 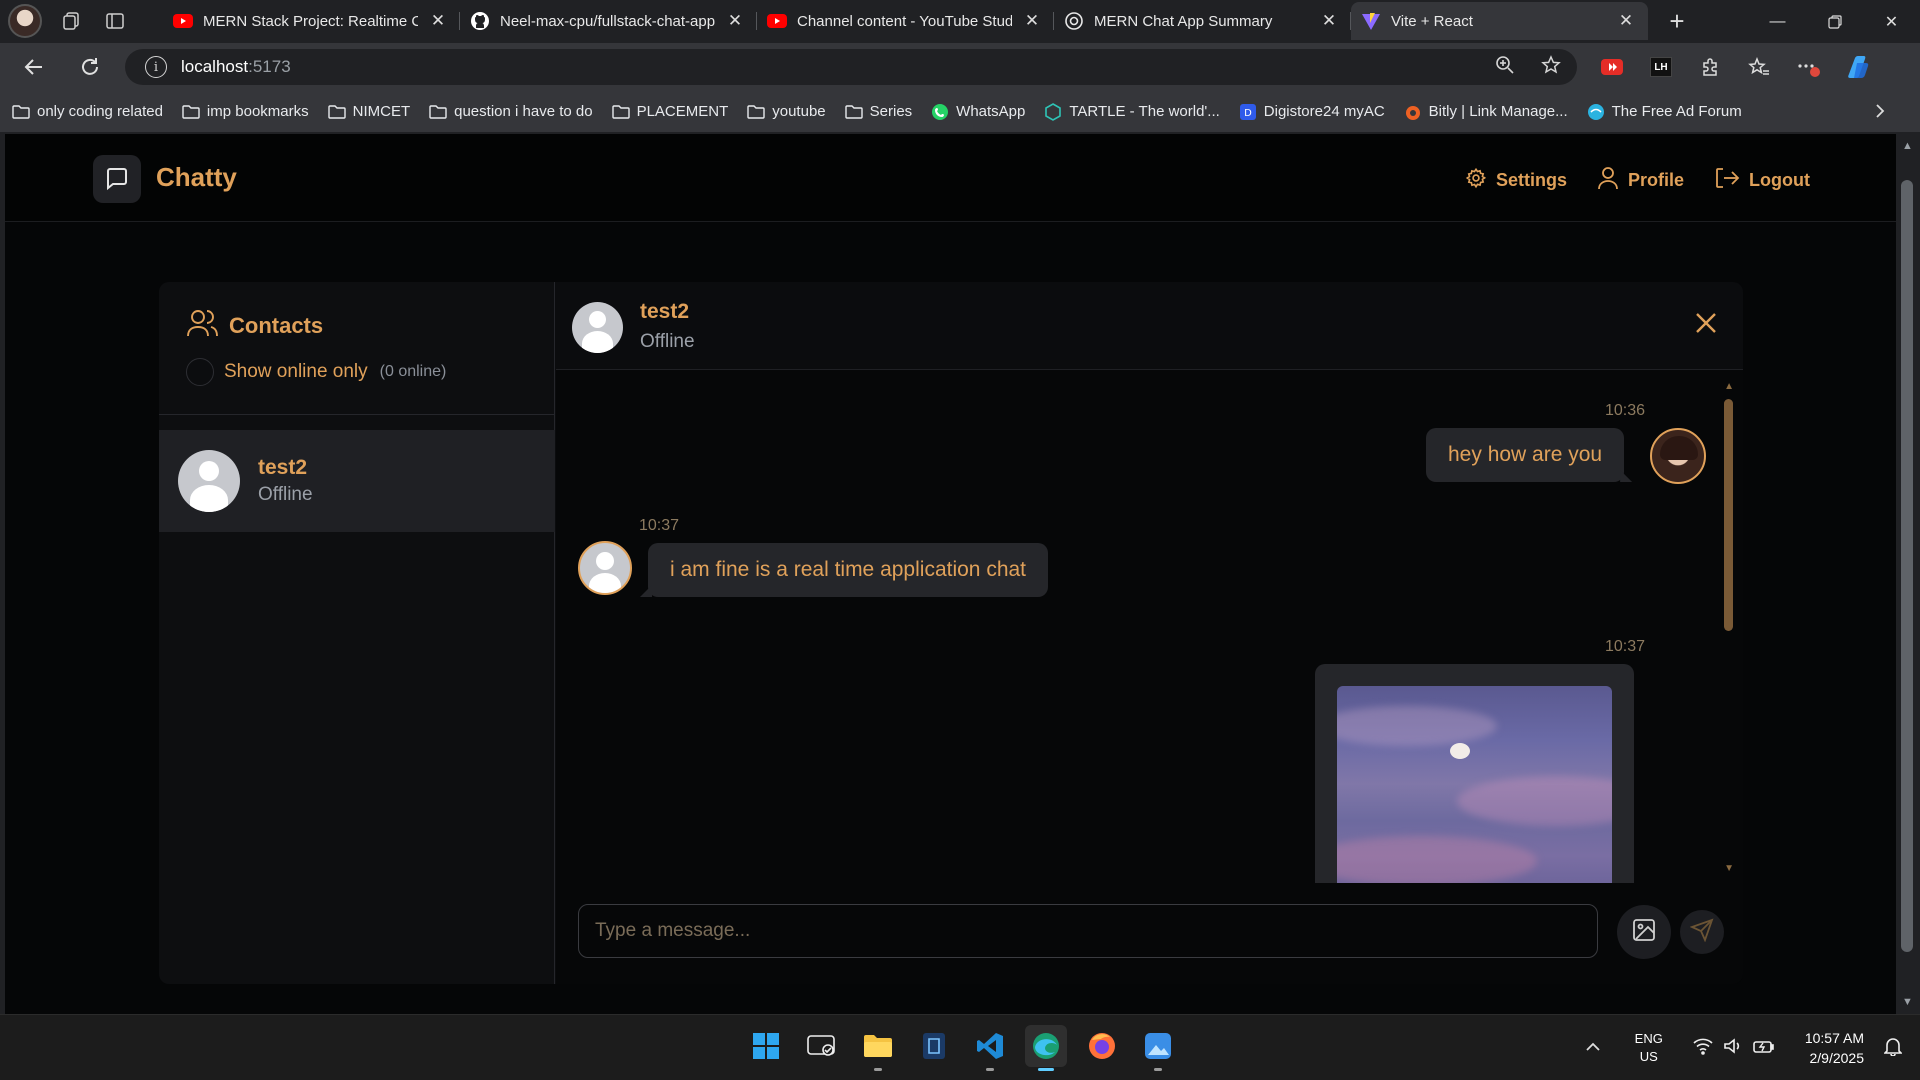 What do you see at coordinates (236, 67) in the screenshot?
I see `url-text: localhost:5173` at bounding box center [236, 67].